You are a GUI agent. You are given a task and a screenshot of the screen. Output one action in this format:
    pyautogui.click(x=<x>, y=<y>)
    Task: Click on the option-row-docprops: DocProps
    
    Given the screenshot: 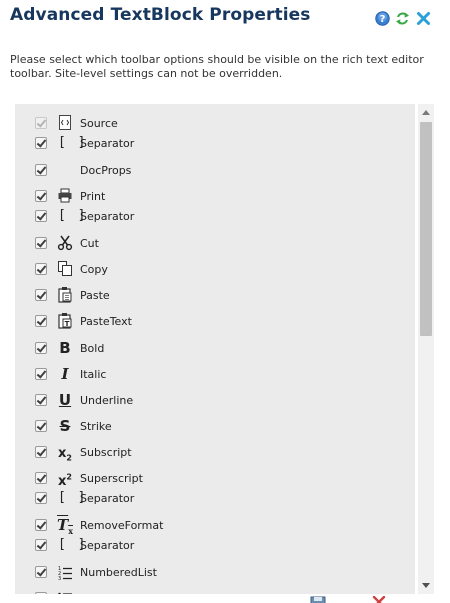 What is the action you would take?
    pyautogui.click(x=215, y=170)
    